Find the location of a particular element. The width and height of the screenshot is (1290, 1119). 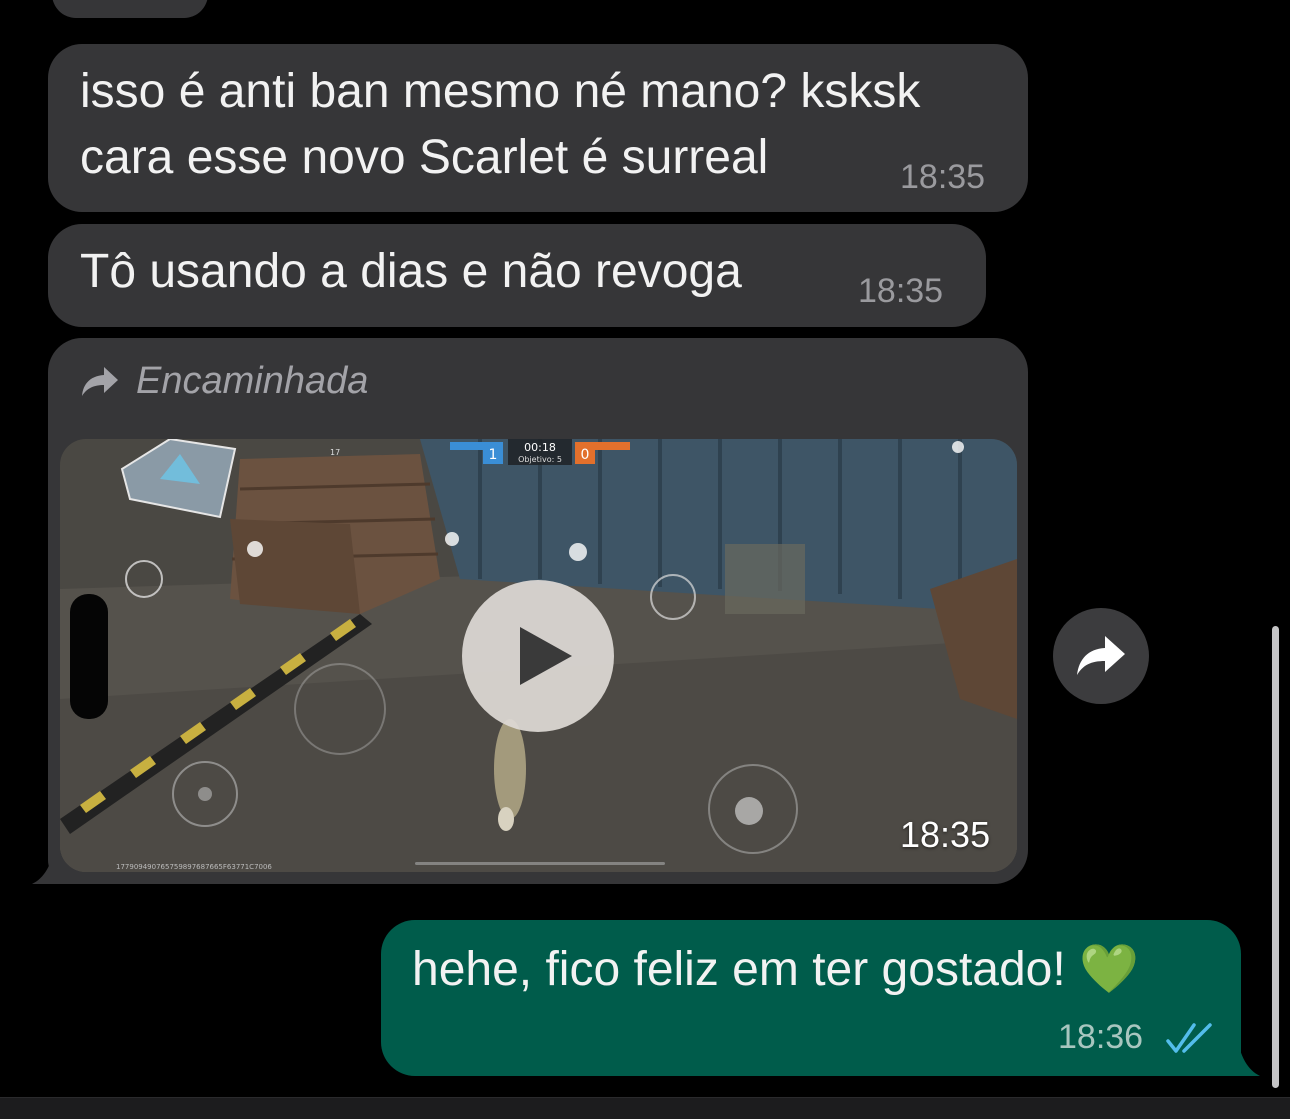

play-button is located at coordinates (538, 656).